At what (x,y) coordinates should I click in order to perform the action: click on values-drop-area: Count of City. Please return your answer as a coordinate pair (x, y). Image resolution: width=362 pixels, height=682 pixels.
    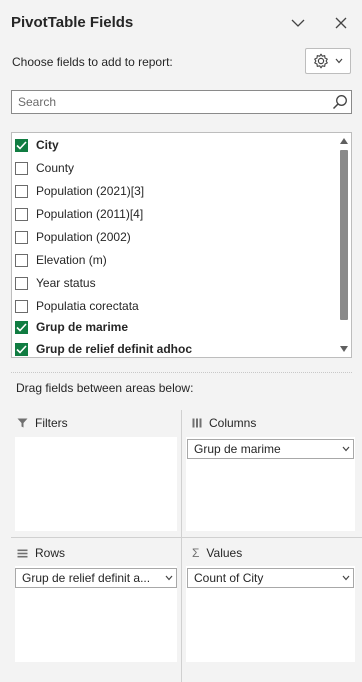
    Looking at the image, I should click on (270, 614).